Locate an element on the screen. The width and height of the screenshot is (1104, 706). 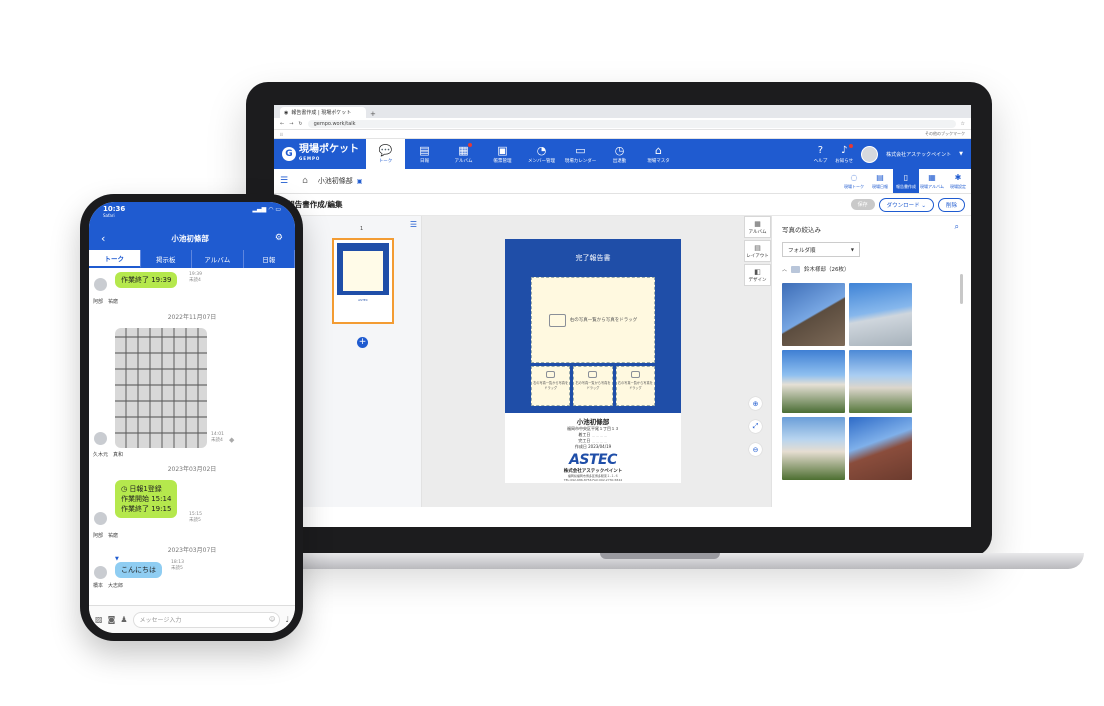
notice-button: ♪ お知らせ is located at coordinates (844, 153).